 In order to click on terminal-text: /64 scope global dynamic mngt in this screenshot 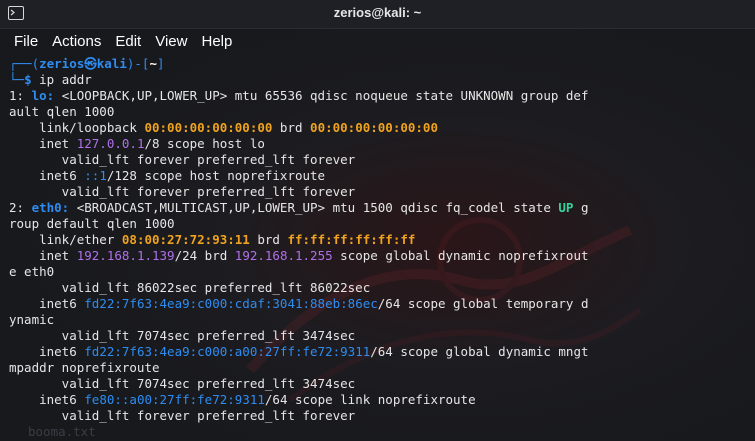, I will do `click(479, 351)`.